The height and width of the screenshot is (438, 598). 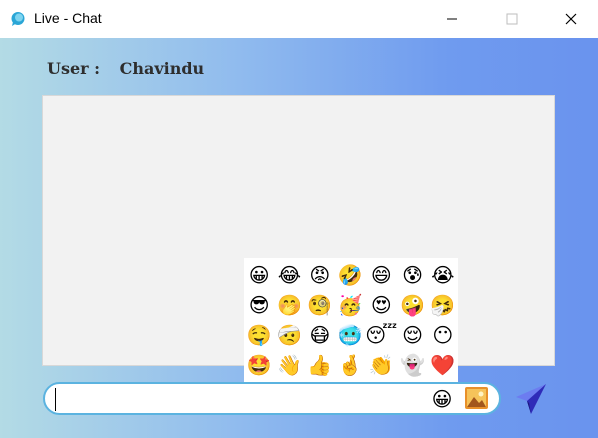 I want to click on emoji-option: 🥳, so click(x=350, y=305).